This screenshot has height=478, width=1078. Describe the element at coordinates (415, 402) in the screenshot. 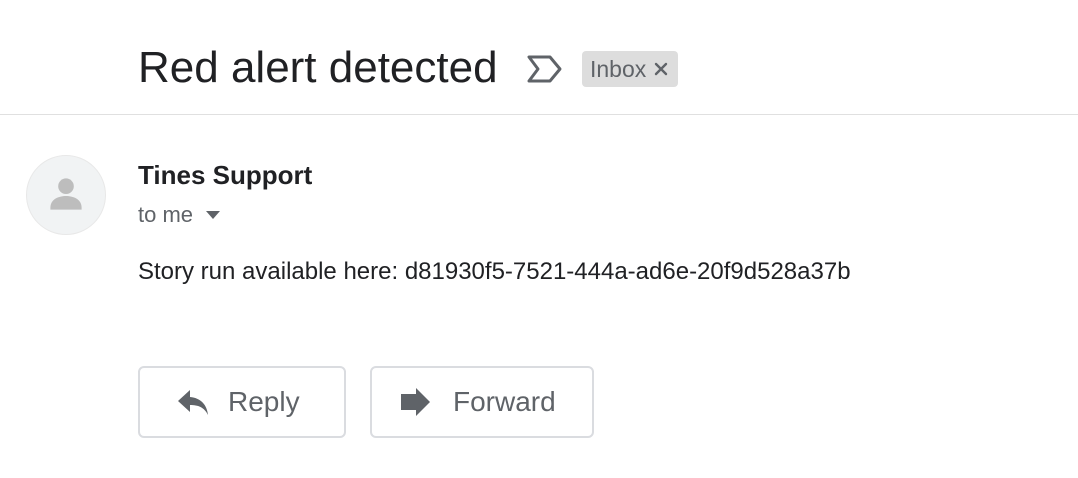

I see `forward-arrow-icon` at that location.